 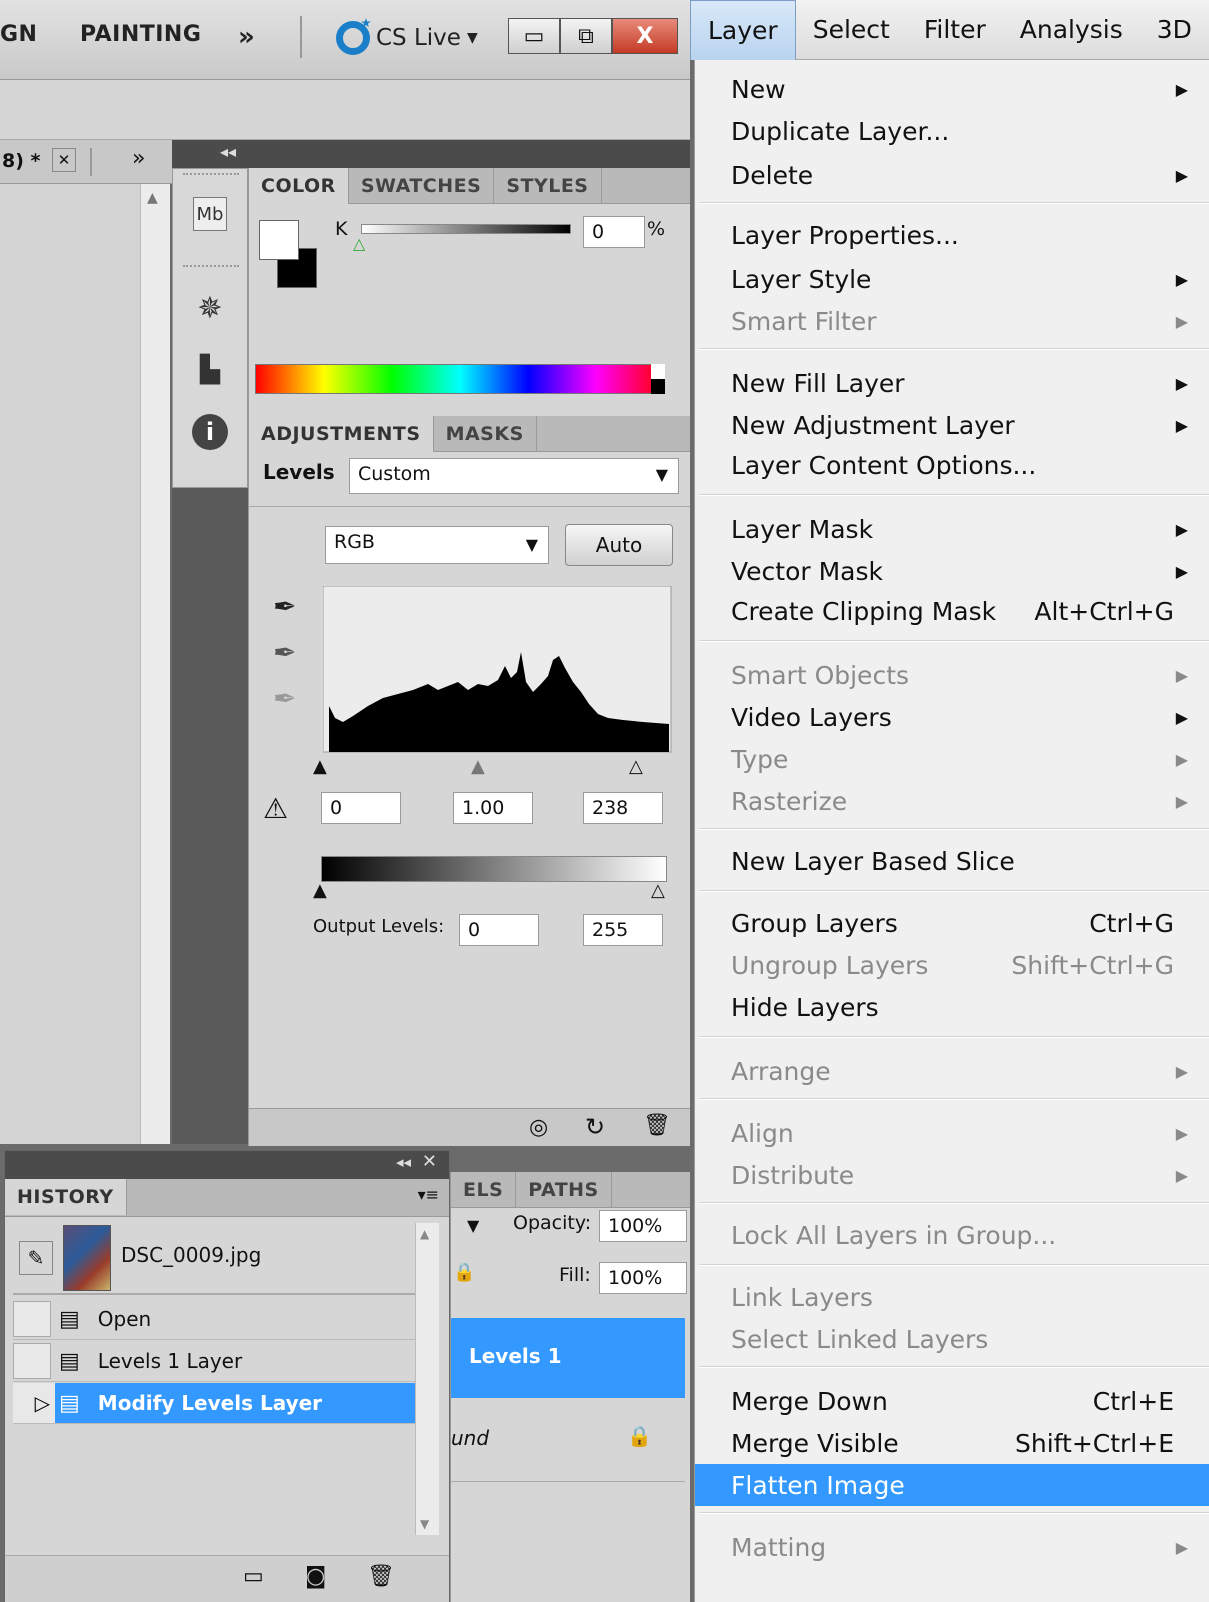 I want to click on history-brush-icon: ✎, so click(x=36, y=1258).